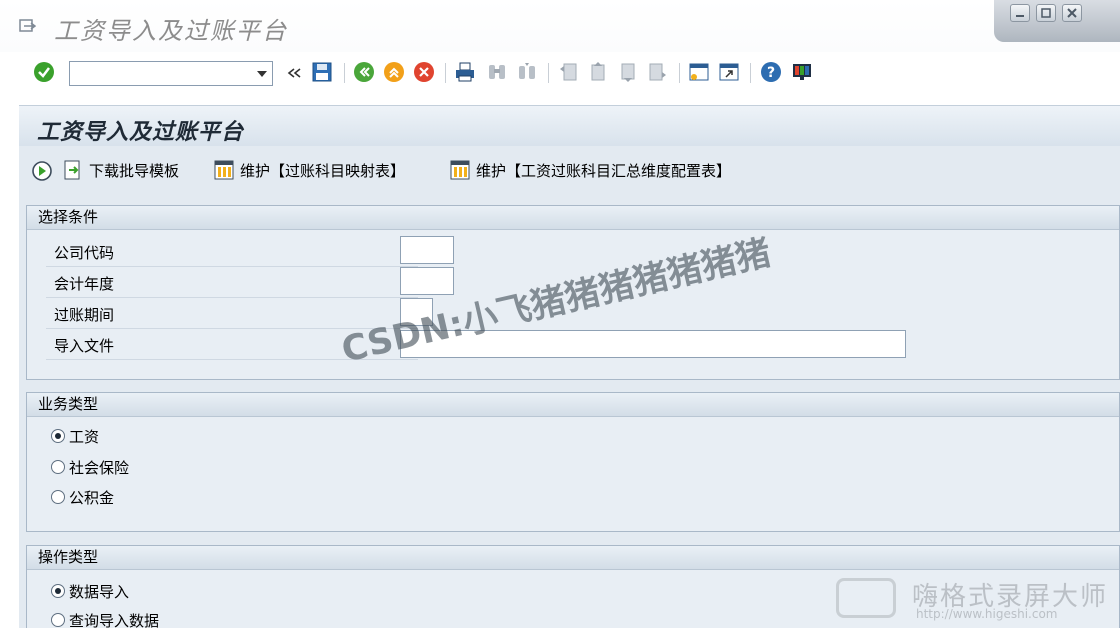 The image size is (1120, 628). What do you see at coordinates (44, 72) in the screenshot?
I see `enter-icon` at bounding box center [44, 72].